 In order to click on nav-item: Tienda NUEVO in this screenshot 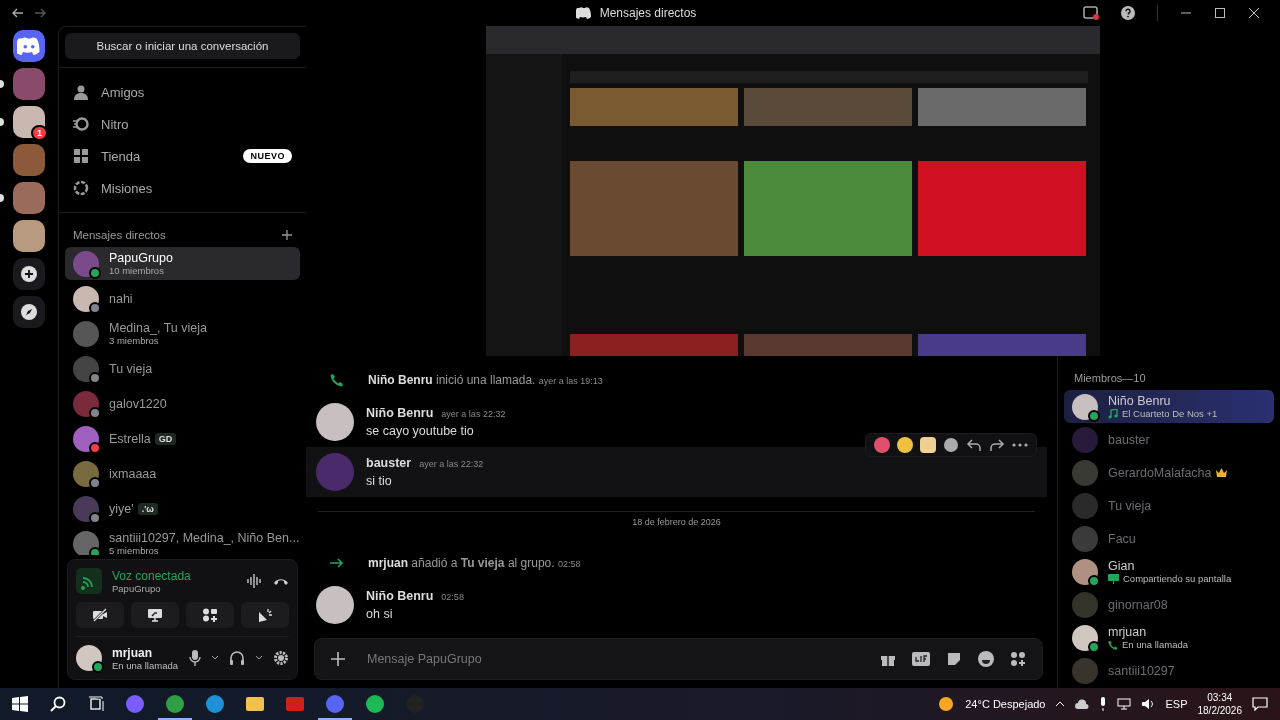, I will do `click(182, 156)`.